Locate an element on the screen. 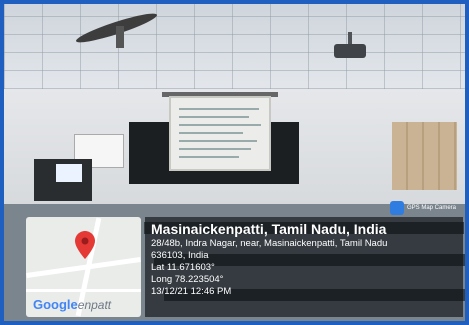 This screenshot has width=469, height=325. location-title: Masinaickenpatti, Tamil Nadu, India is located at coordinates (269, 229).